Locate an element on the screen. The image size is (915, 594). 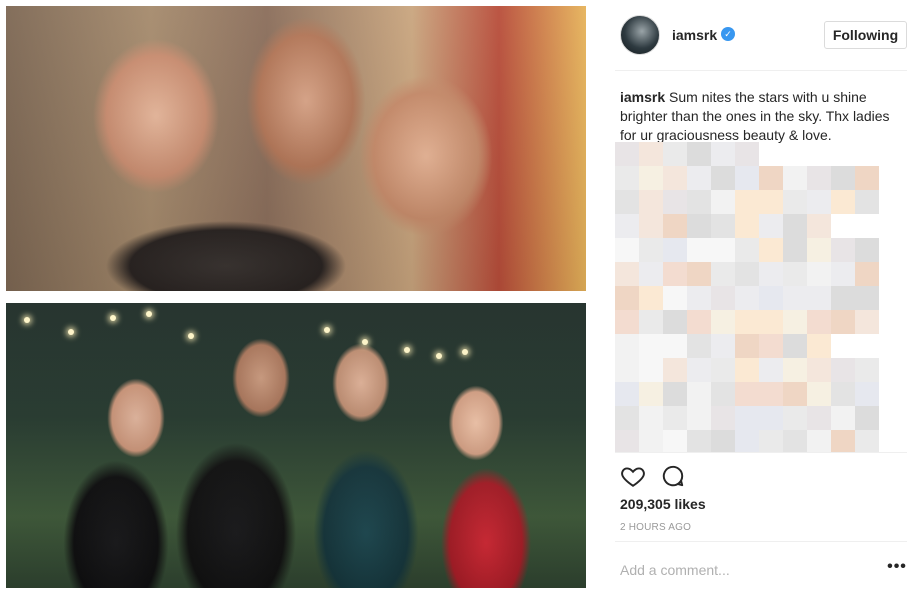
verified-badge-icon: ✓ is located at coordinates (728, 34).